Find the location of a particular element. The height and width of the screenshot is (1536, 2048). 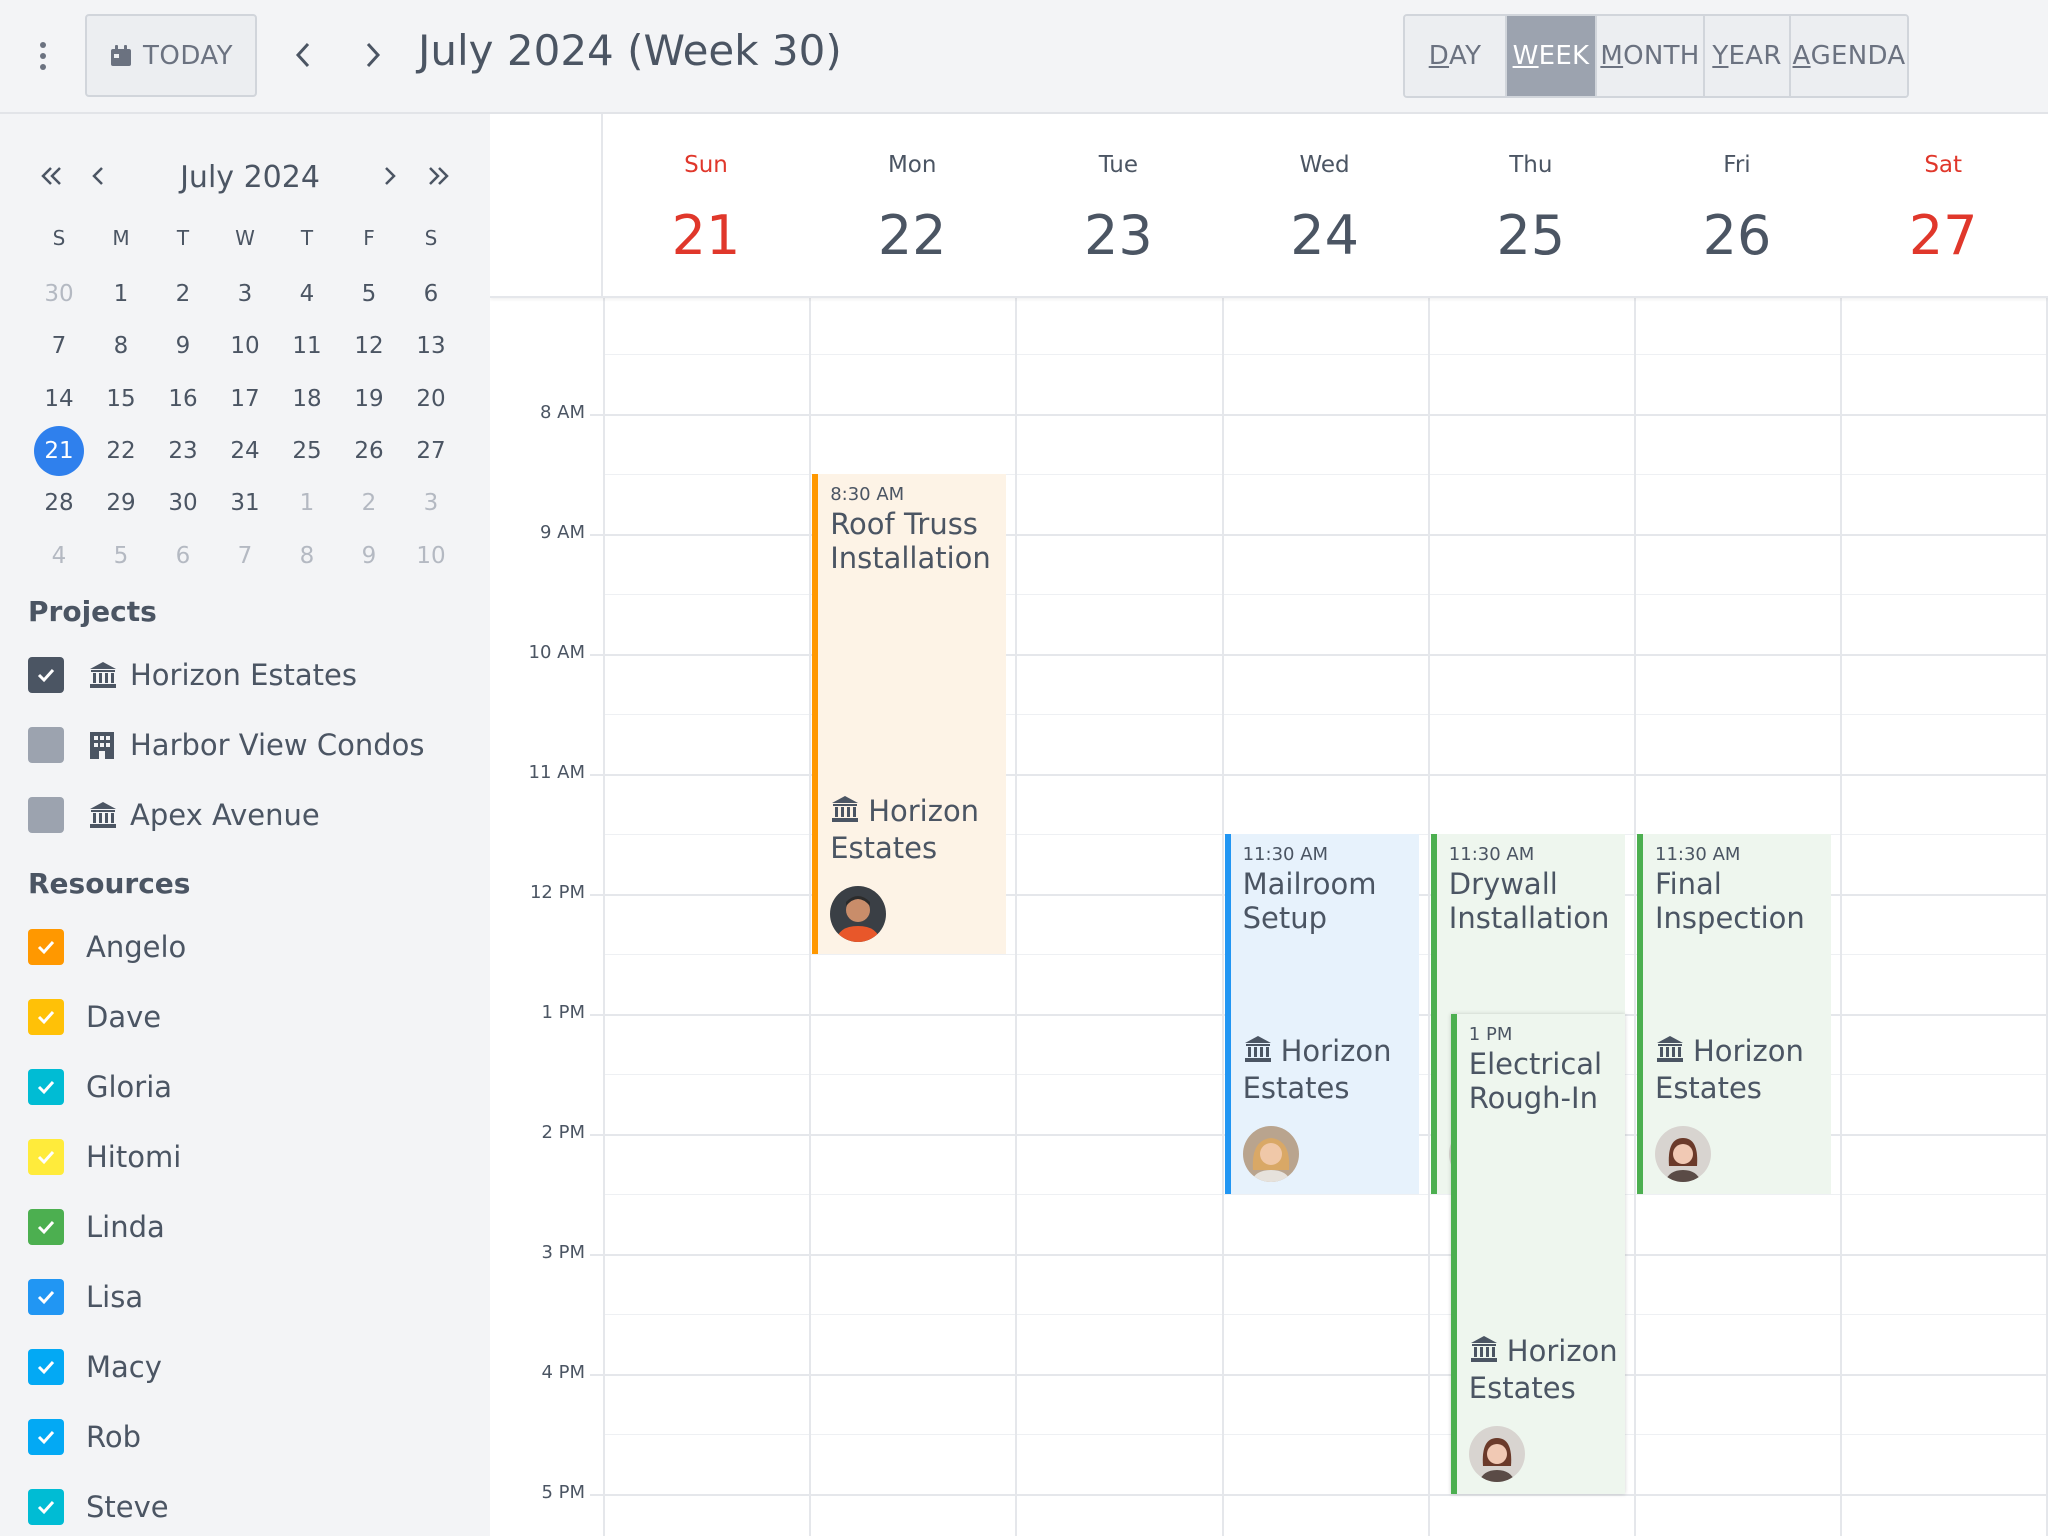

mini-day: 24 is located at coordinates (245, 451).